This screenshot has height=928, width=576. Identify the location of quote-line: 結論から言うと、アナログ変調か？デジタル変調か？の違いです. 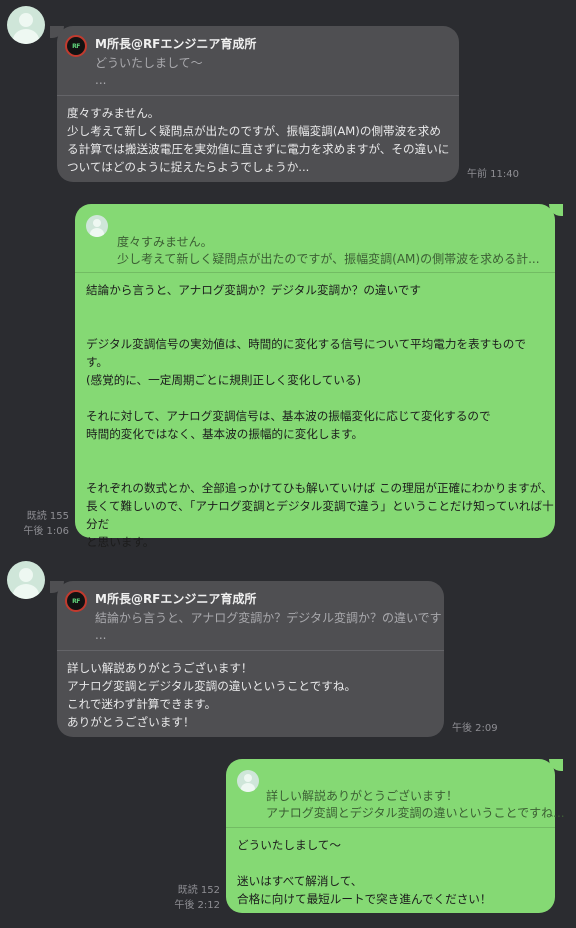
(268, 618).